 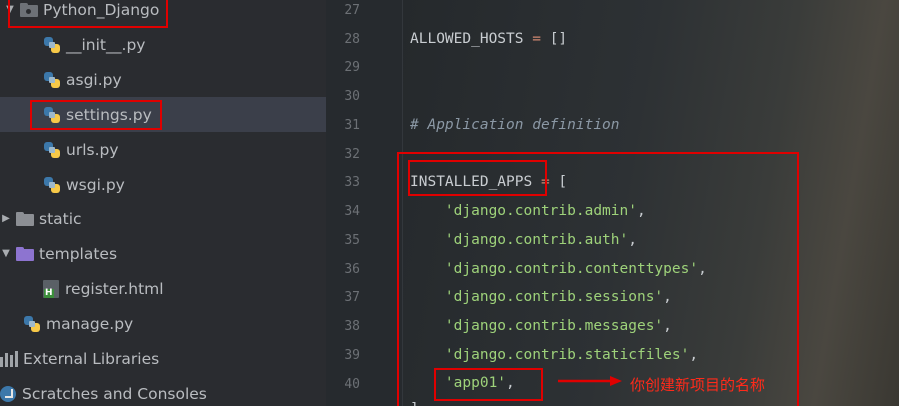 I want to click on value: [], so click(x=558, y=39).